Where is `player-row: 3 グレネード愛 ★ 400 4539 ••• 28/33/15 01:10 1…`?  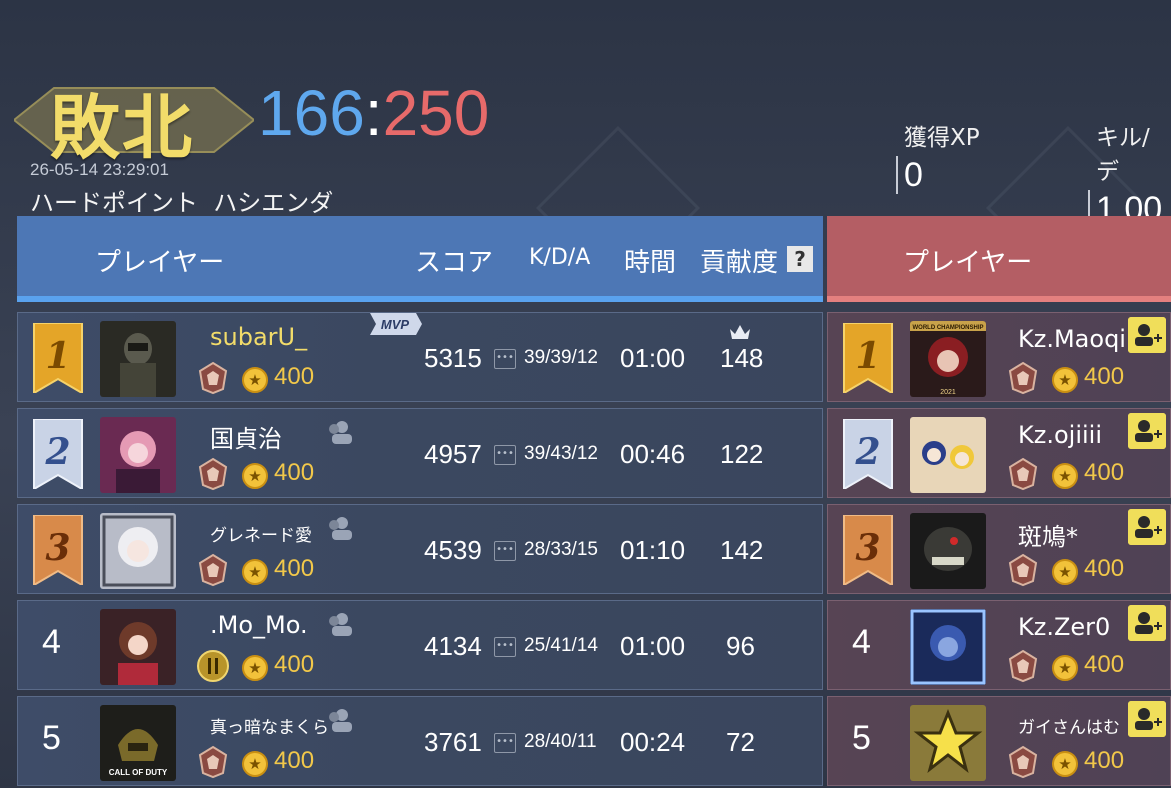 player-row: 3 グレネード愛 ★ 400 4539 ••• 28/33/15 01:10 1… is located at coordinates (420, 549).